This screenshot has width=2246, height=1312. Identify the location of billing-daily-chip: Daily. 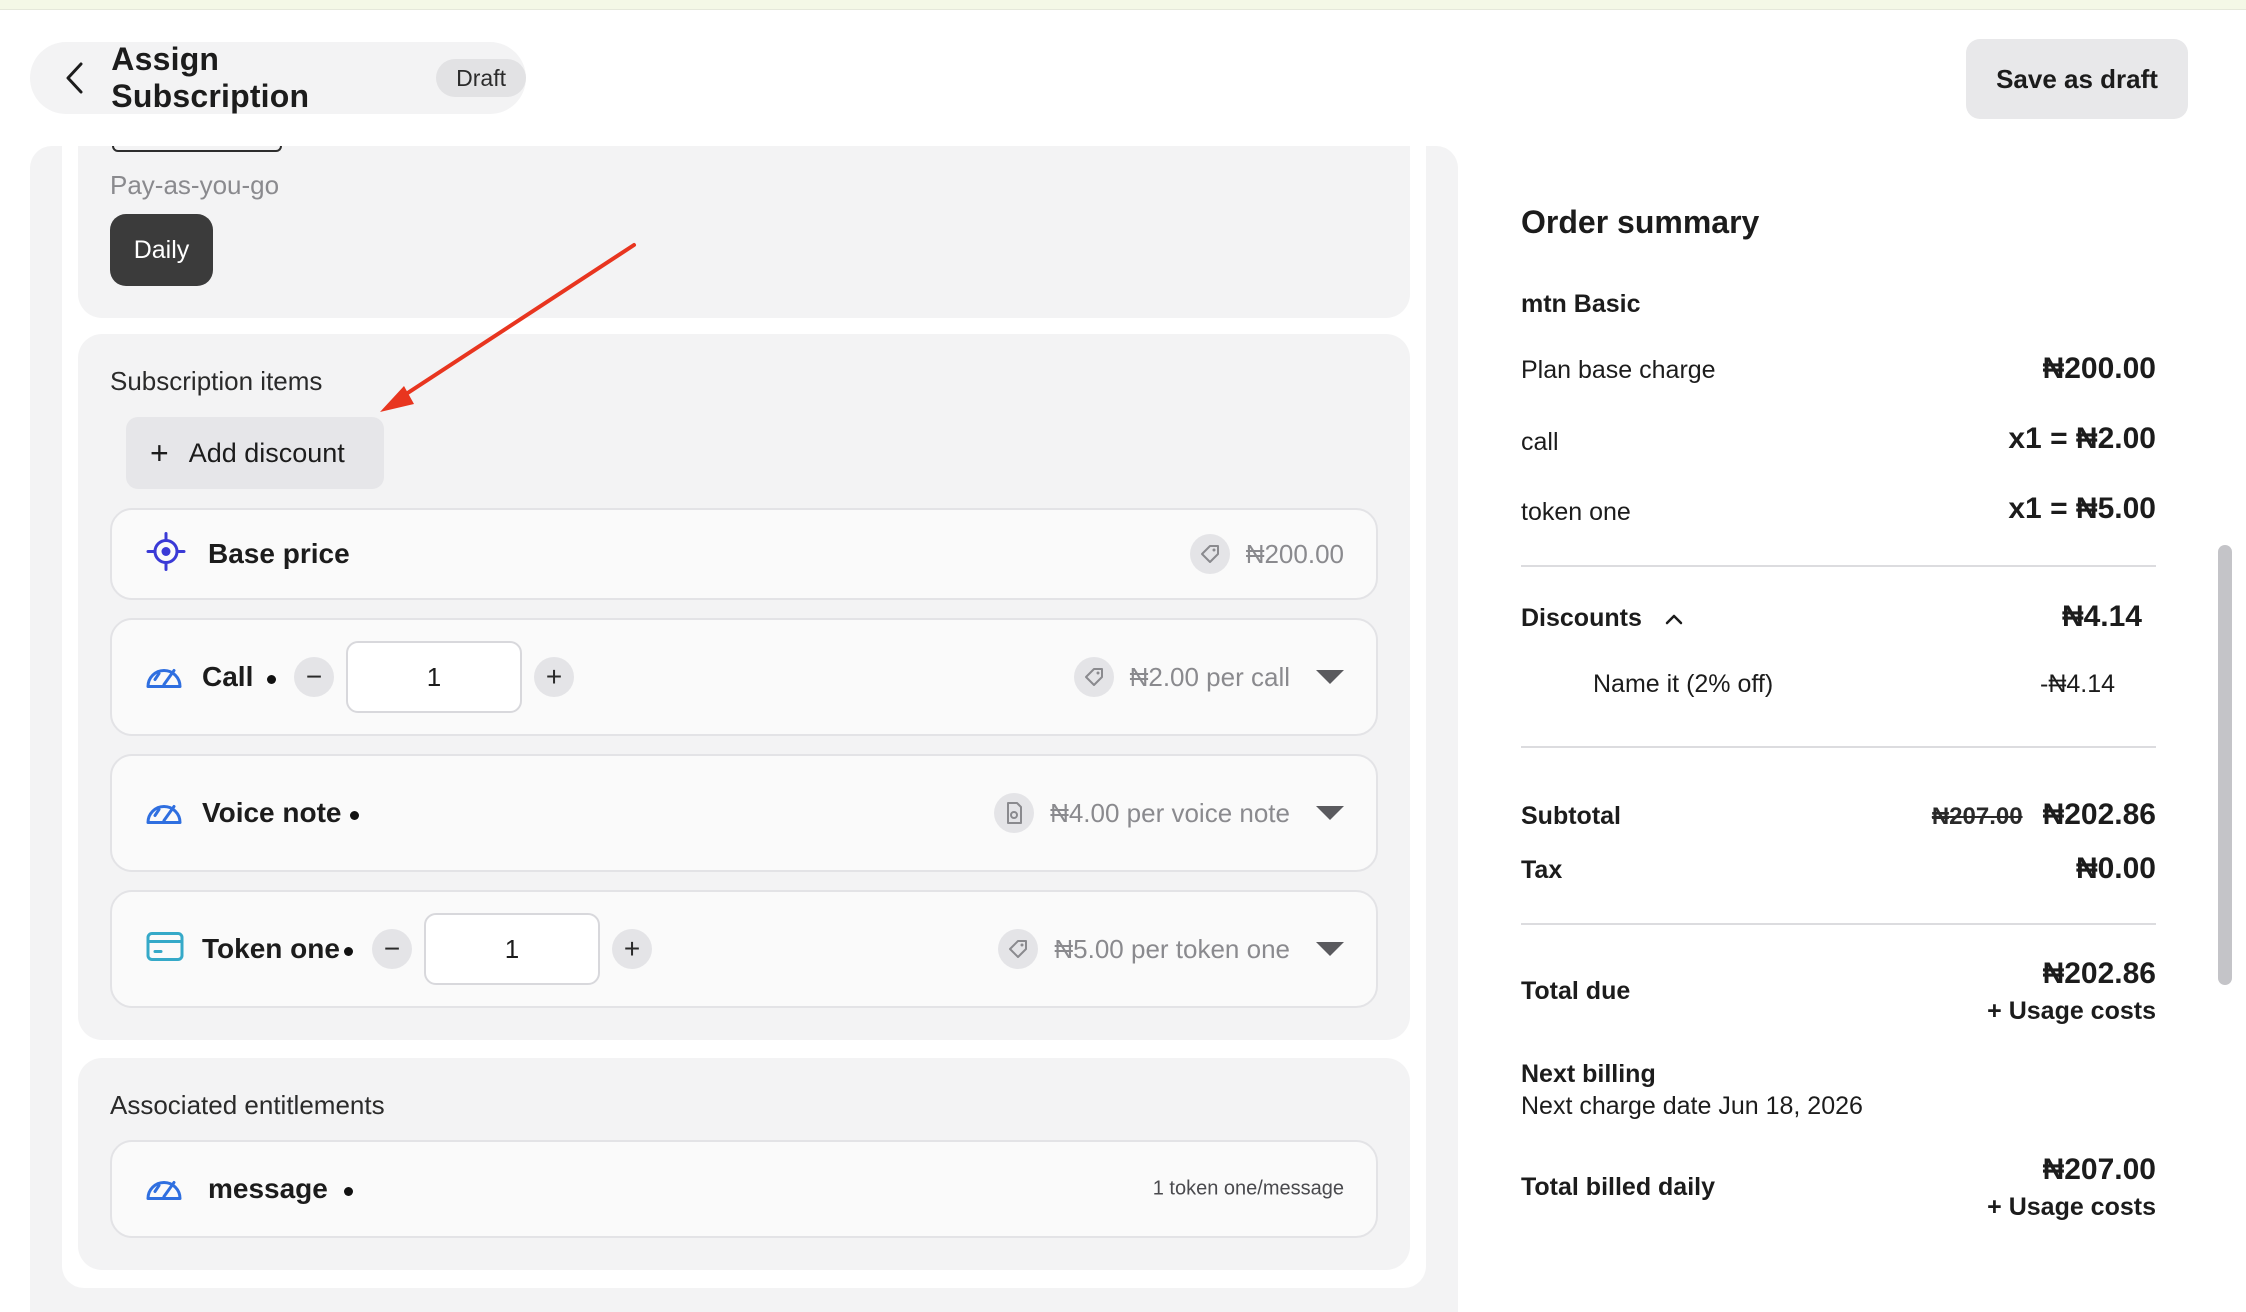
(161, 250).